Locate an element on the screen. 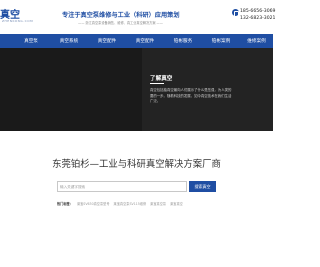 This screenshot has width=320, height=267. banner-divider is located at coordinates (157, 83).